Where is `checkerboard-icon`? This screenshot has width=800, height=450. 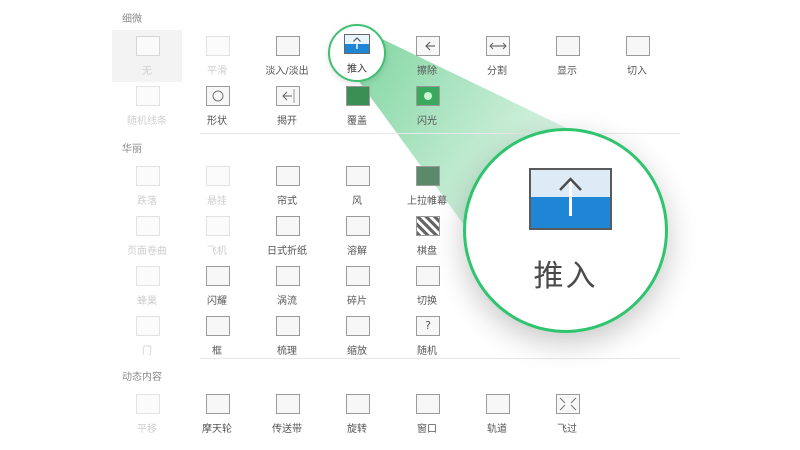
checkerboard-icon is located at coordinates (428, 226).